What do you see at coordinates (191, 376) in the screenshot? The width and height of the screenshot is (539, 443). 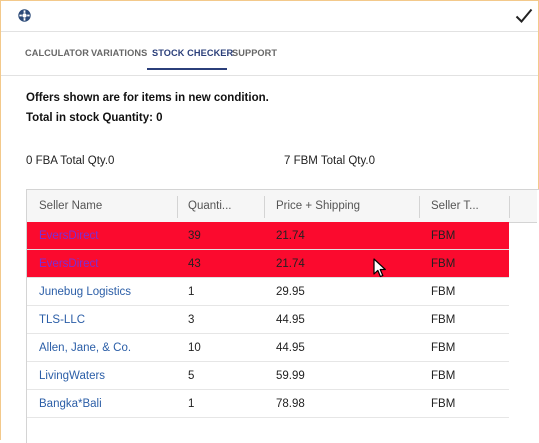 I see `quantity-cell: 5` at bounding box center [191, 376].